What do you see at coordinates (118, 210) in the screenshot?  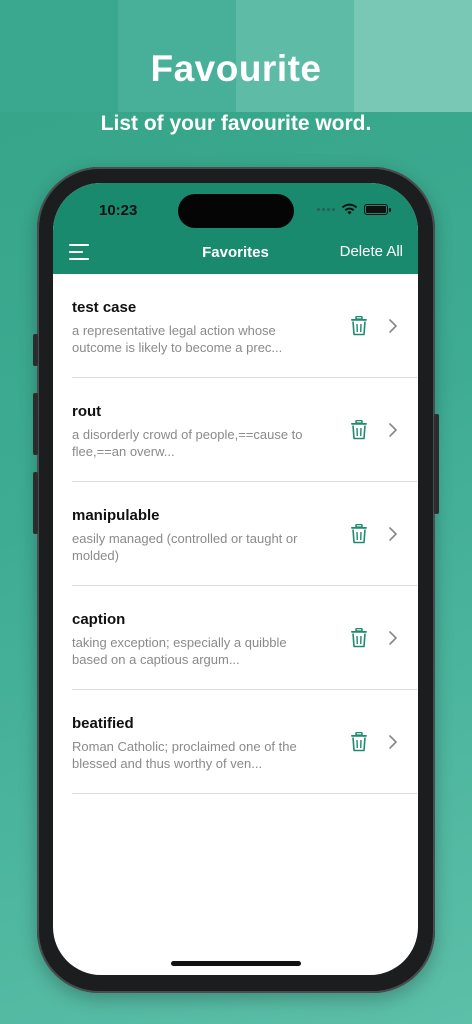 I see `status-time: 10:23` at bounding box center [118, 210].